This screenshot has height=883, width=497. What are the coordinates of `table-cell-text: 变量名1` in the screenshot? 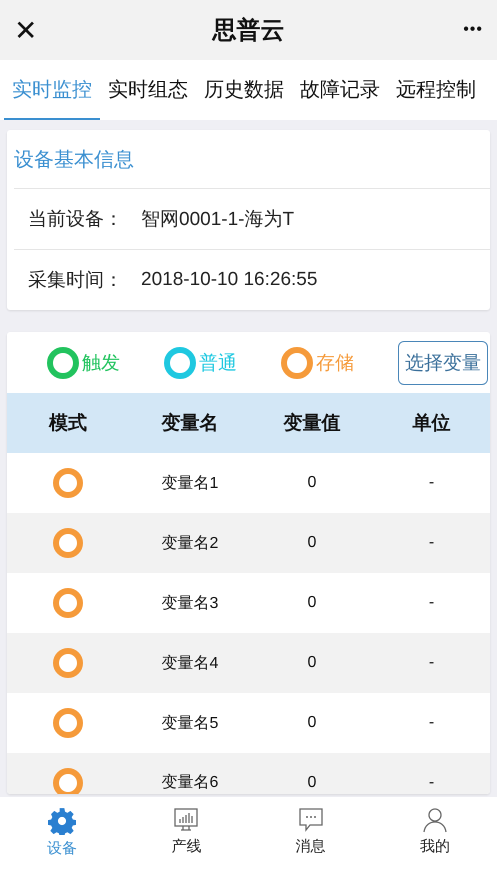 It's located at (190, 484).